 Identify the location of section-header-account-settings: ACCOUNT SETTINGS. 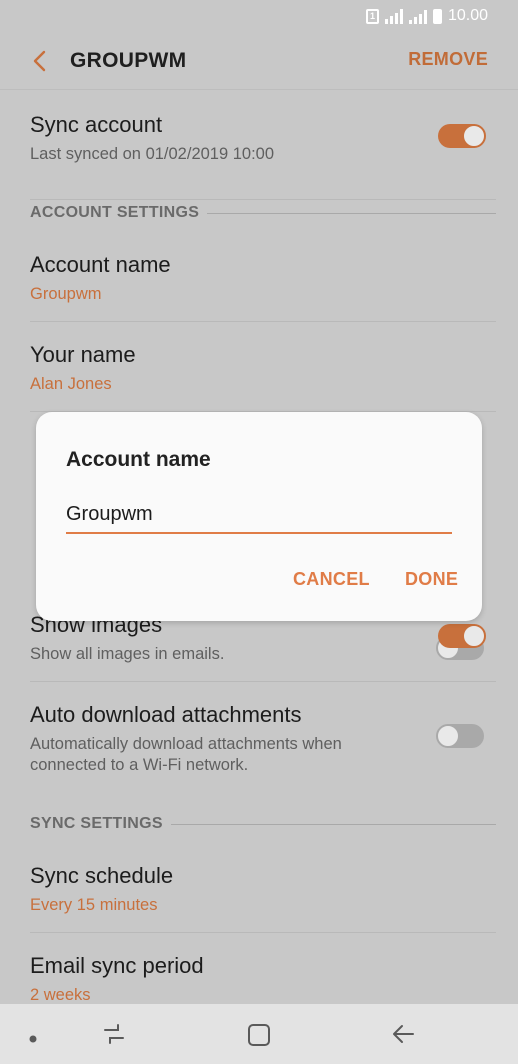
(263, 213).